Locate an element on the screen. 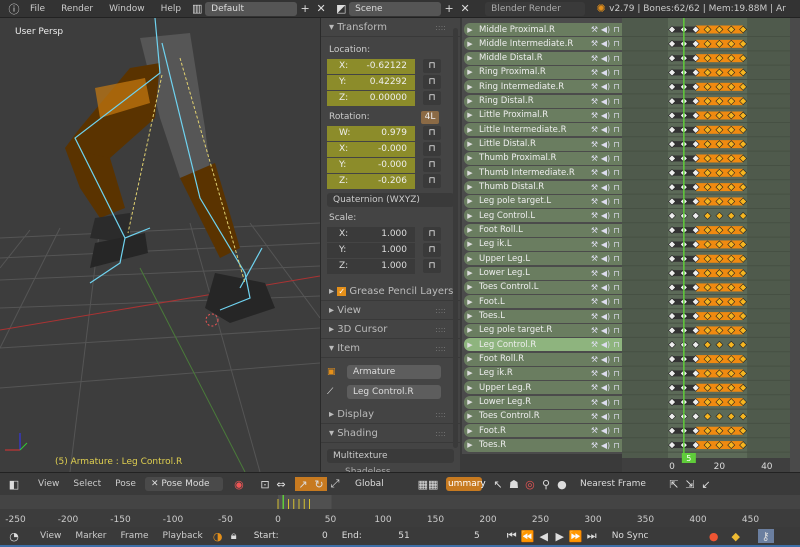 This screenshot has height=547, width=800. menu-playback: Playback is located at coordinates (183, 536).